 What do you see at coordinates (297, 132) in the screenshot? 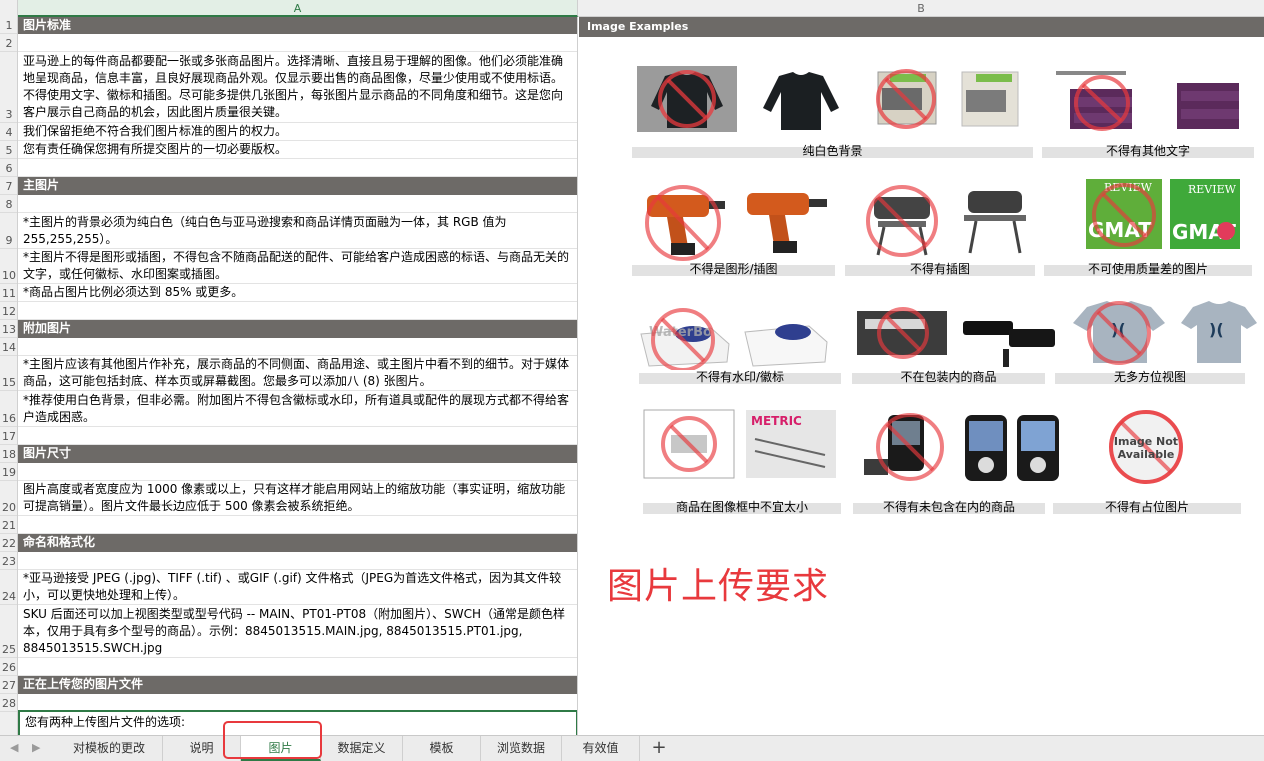
I see `text-cell: 我们保留拒绝不符合我们图片标准的图片的权力。` at bounding box center [297, 132].